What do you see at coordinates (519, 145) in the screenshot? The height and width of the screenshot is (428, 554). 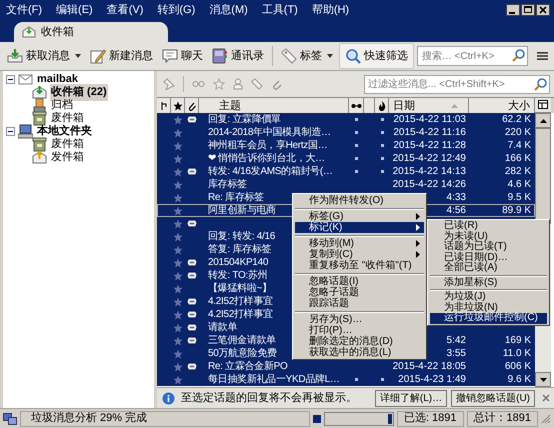 I see `message-size: 7.4 K` at bounding box center [519, 145].